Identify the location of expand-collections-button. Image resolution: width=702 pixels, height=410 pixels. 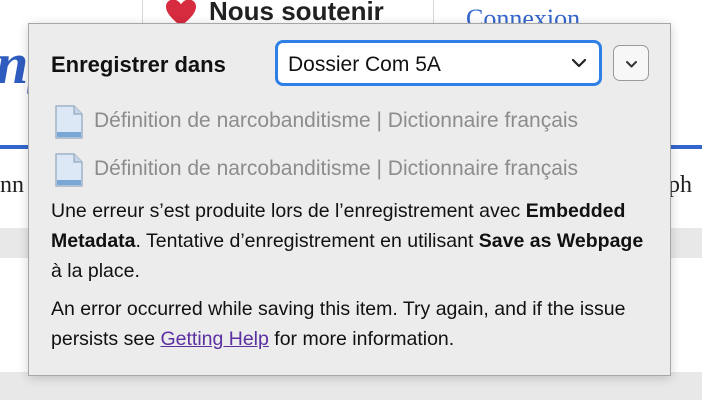
(631, 63).